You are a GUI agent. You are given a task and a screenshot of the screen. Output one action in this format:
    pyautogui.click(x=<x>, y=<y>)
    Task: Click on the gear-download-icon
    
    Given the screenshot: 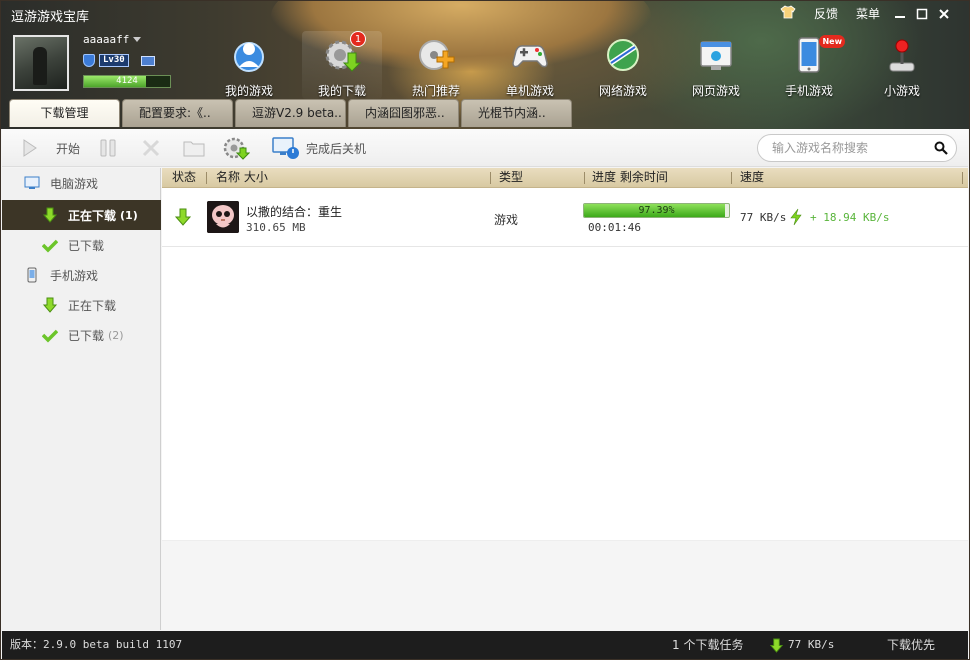 What is the action you would take?
    pyautogui.click(x=236, y=148)
    